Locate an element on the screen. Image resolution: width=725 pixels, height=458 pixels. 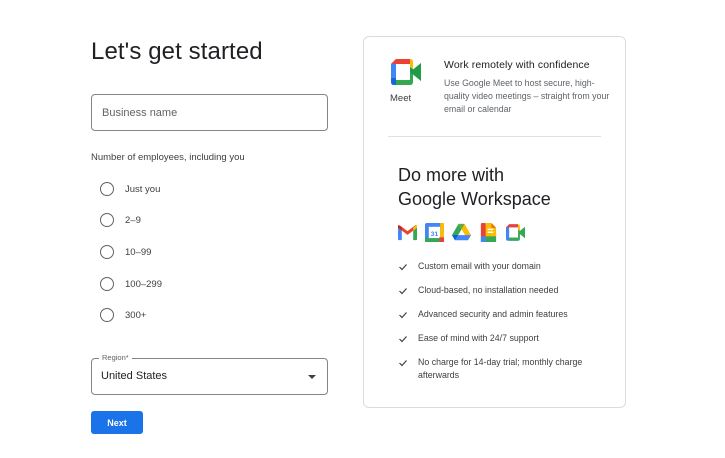
radio-option-10-99: 10–99 is located at coordinates (125, 252).